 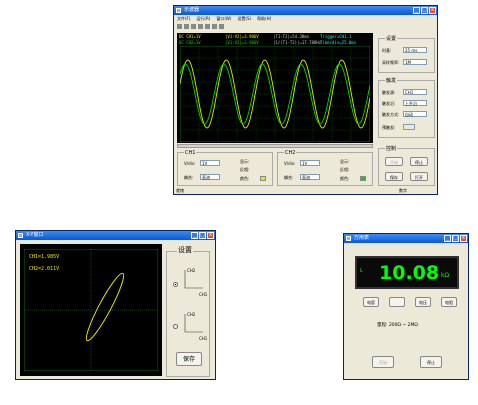 What do you see at coordinates (419, 161) in the screenshot?
I see `stop-button: 停止` at bounding box center [419, 161].